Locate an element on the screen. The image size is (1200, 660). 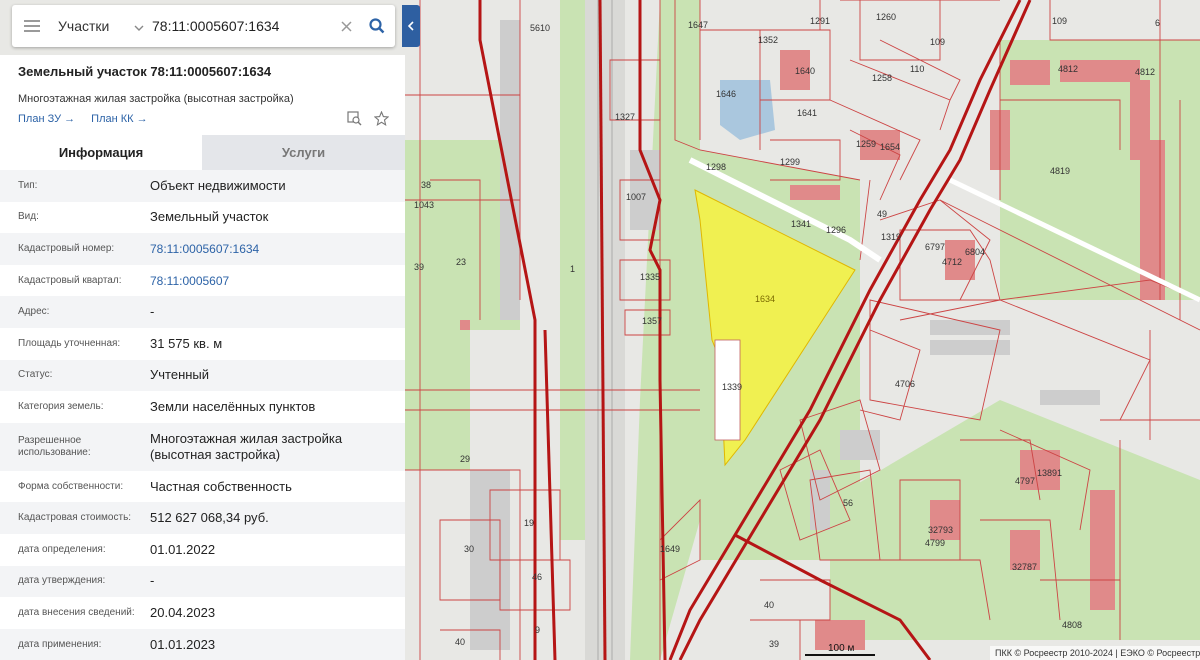
plan-kk-label: План КК is located at coordinates (112, 119).